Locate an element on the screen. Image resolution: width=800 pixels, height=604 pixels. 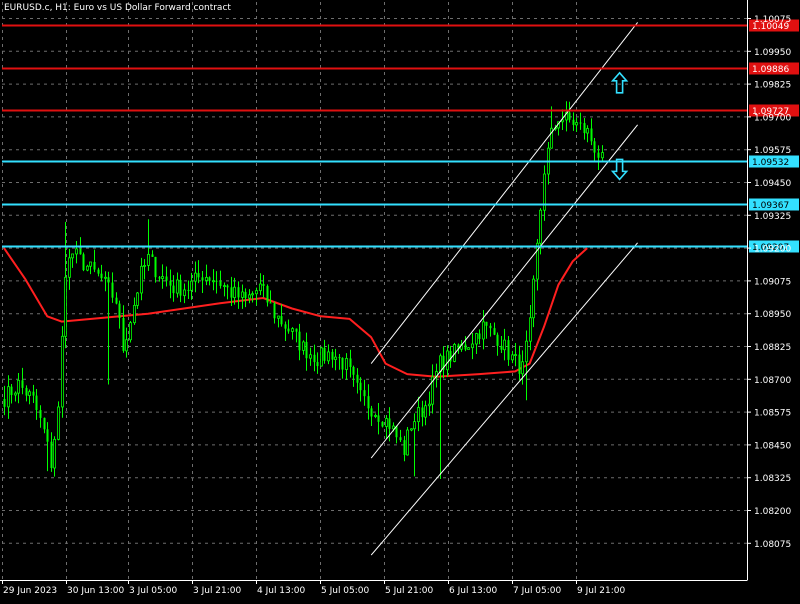
support-level: 1.09532 is located at coordinates (400, 162).